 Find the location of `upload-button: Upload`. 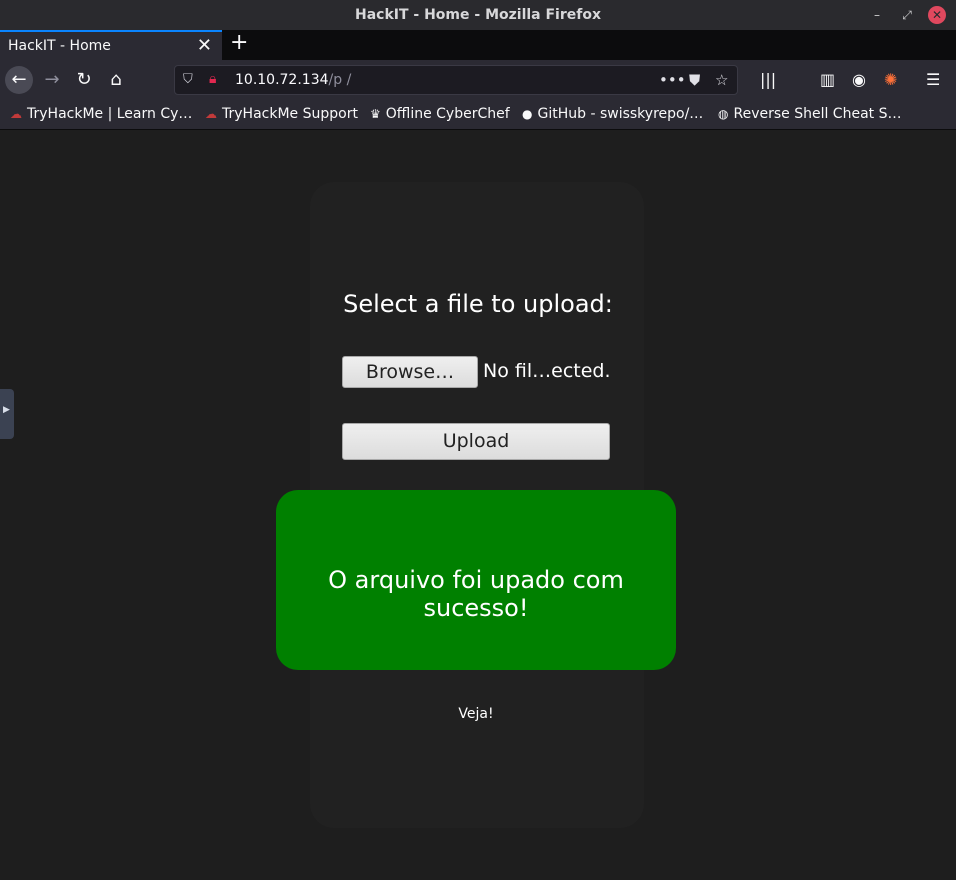

upload-button: Upload is located at coordinates (476, 441).